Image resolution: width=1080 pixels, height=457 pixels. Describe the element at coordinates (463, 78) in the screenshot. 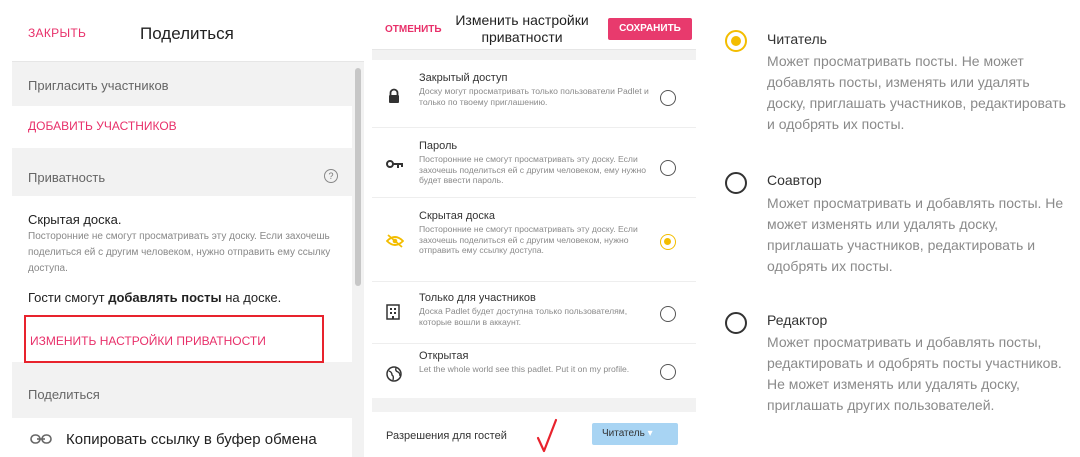

I see `option-title: Закрытый доступ` at that location.